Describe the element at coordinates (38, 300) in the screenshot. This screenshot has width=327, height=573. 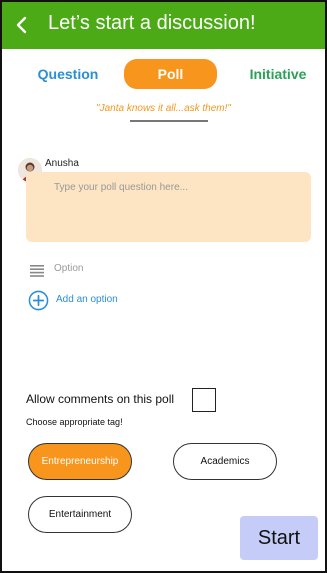
I see `plus-circle-icon` at that location.